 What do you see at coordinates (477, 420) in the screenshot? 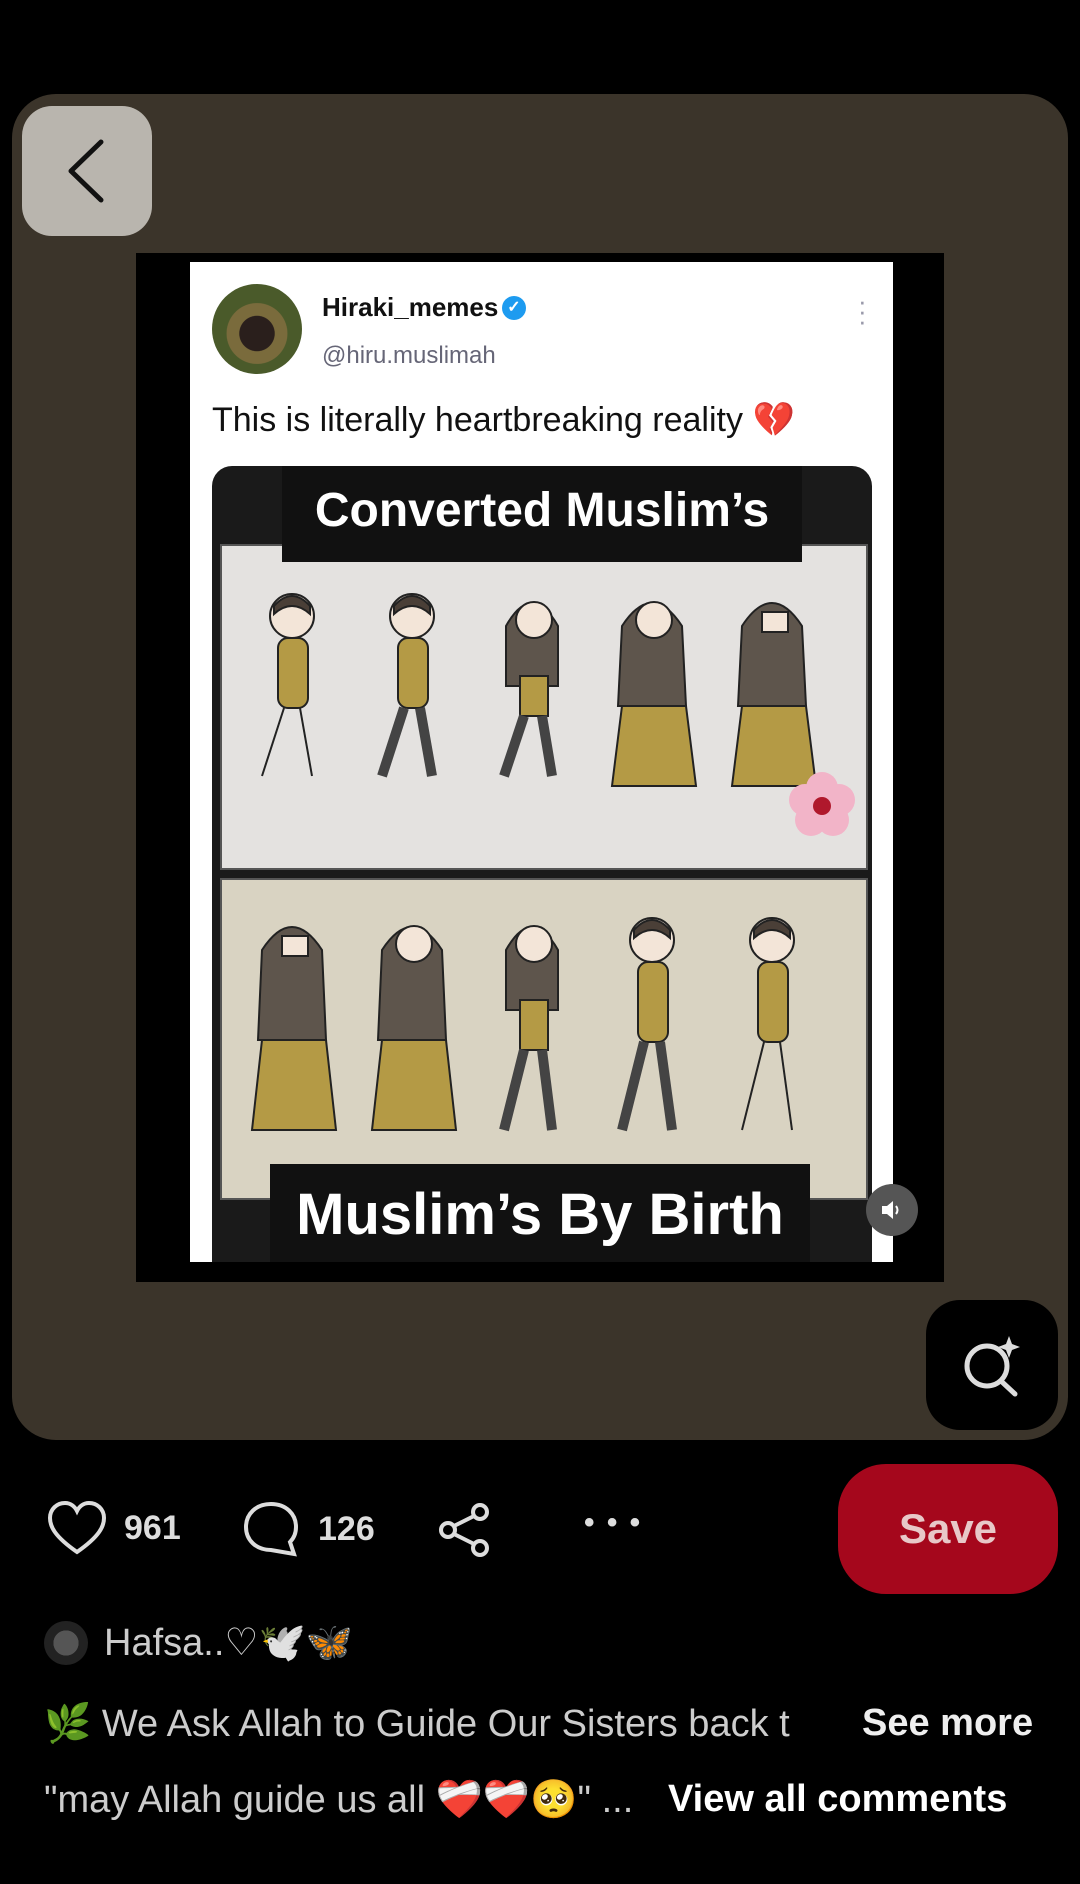
I see `tweet-text-body: This is literally heartbreaking reality` at bounding box center [477, 420].